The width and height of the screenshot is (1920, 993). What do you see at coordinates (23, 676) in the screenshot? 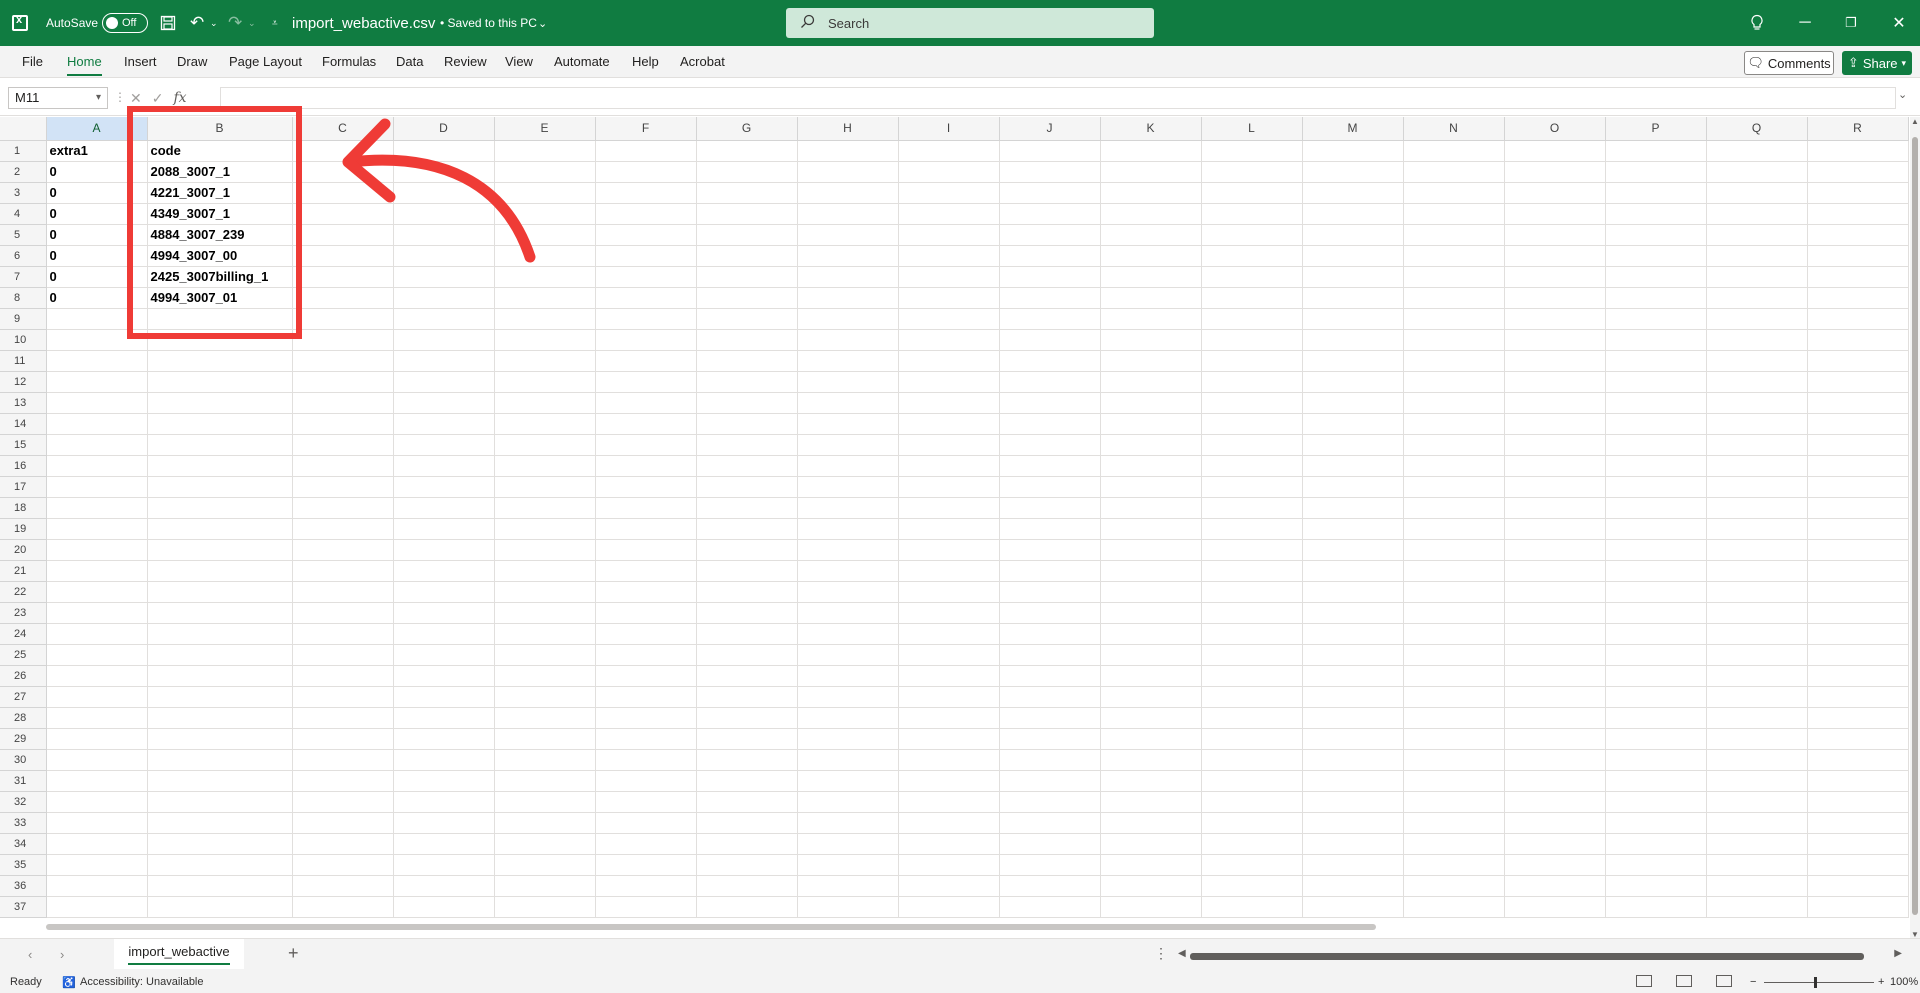
I see `row-header: 26` at bounding box center [23, 676].